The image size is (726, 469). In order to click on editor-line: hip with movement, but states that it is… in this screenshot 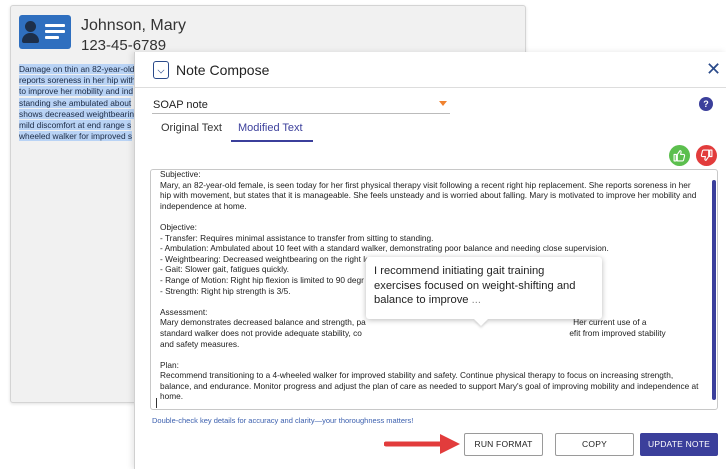, I will do `click(428, 195)`.